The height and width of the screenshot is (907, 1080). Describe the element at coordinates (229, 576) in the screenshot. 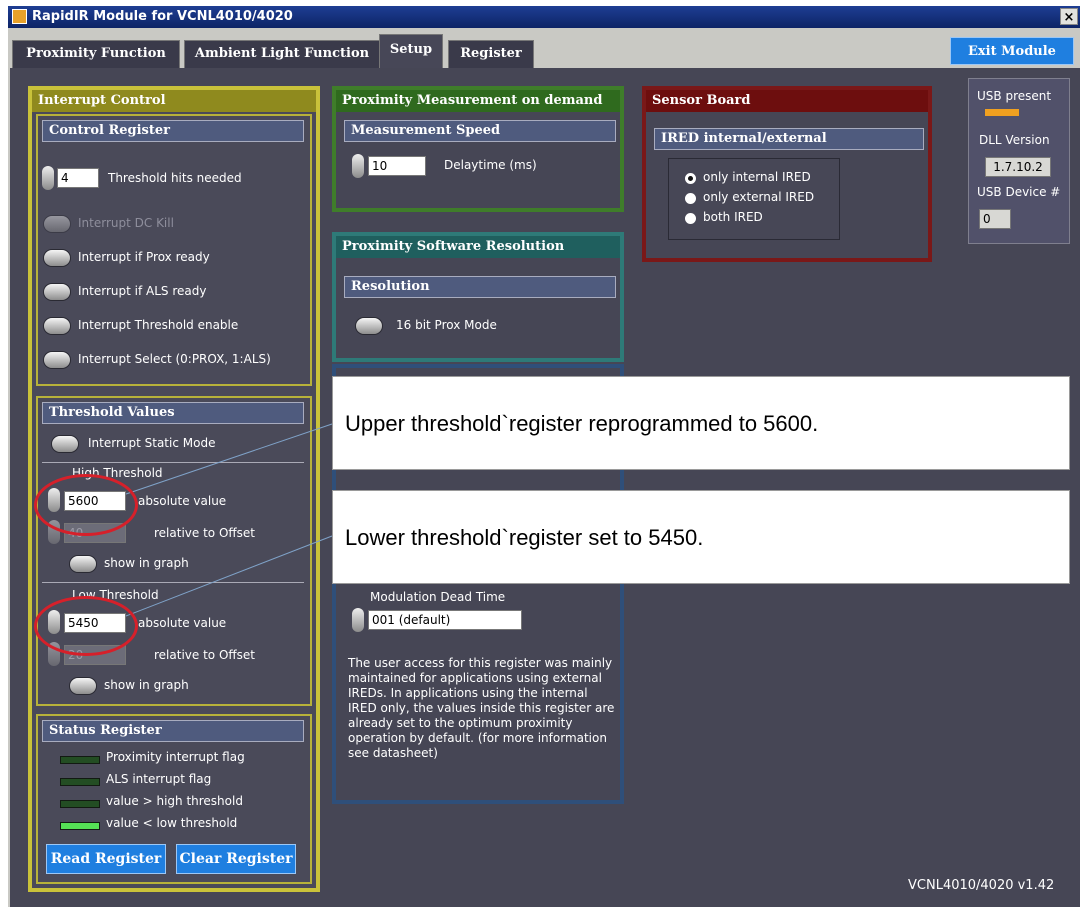

I see `callout-line-lower` at that location.